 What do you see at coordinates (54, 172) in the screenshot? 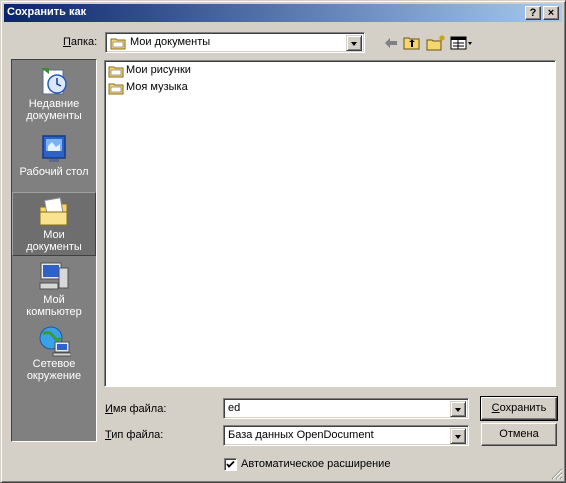
I see `place-desktop-label: Рабочий стол` at bounding box center [54, 172].